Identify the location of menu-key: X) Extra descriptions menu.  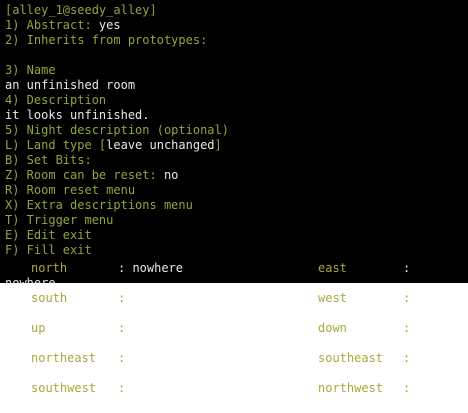
(99, 205).